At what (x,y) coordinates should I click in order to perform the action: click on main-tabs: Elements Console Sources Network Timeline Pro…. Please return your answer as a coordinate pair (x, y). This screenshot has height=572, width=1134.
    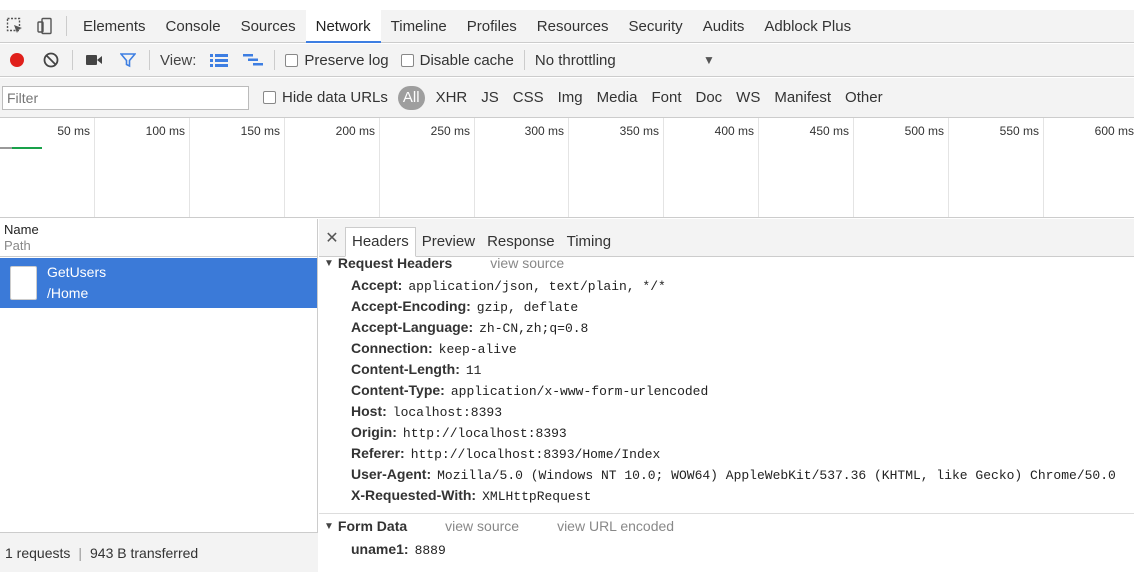
    Looking at the image, I should click on (467, 26).